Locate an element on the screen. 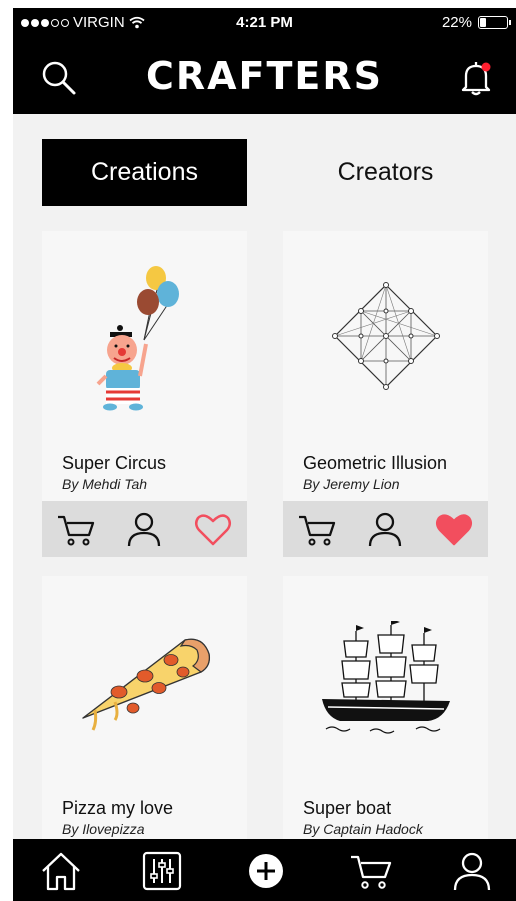  clown-illustration is located at coordinates (137, 338).